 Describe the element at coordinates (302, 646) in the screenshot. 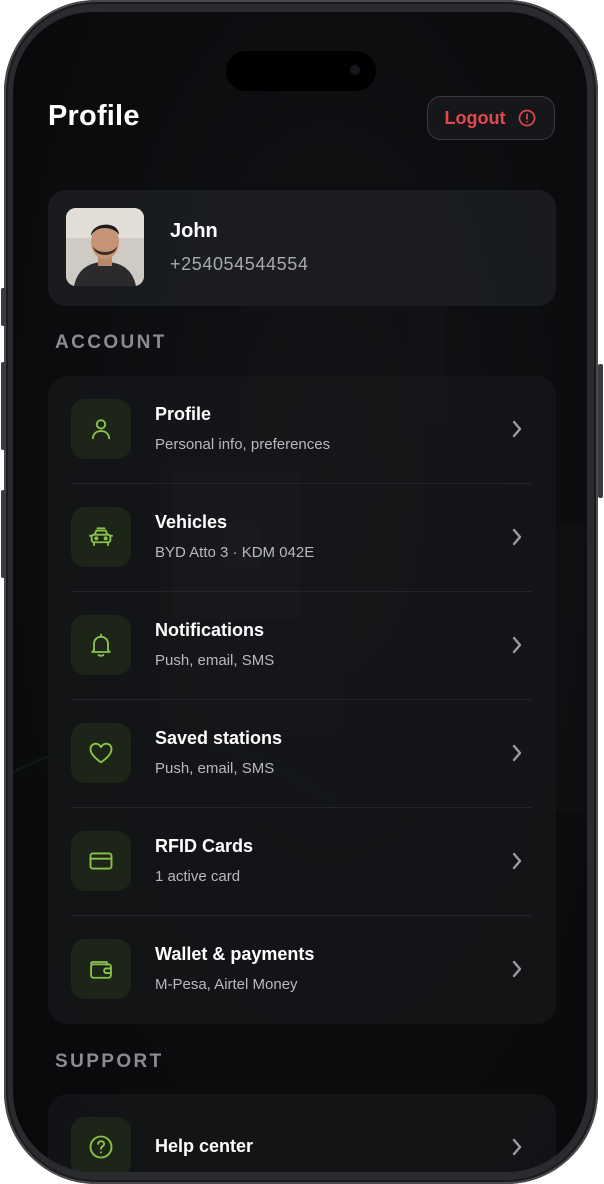

I see `menu-item-notifications: Notifications Push, email, SMS` at that location.